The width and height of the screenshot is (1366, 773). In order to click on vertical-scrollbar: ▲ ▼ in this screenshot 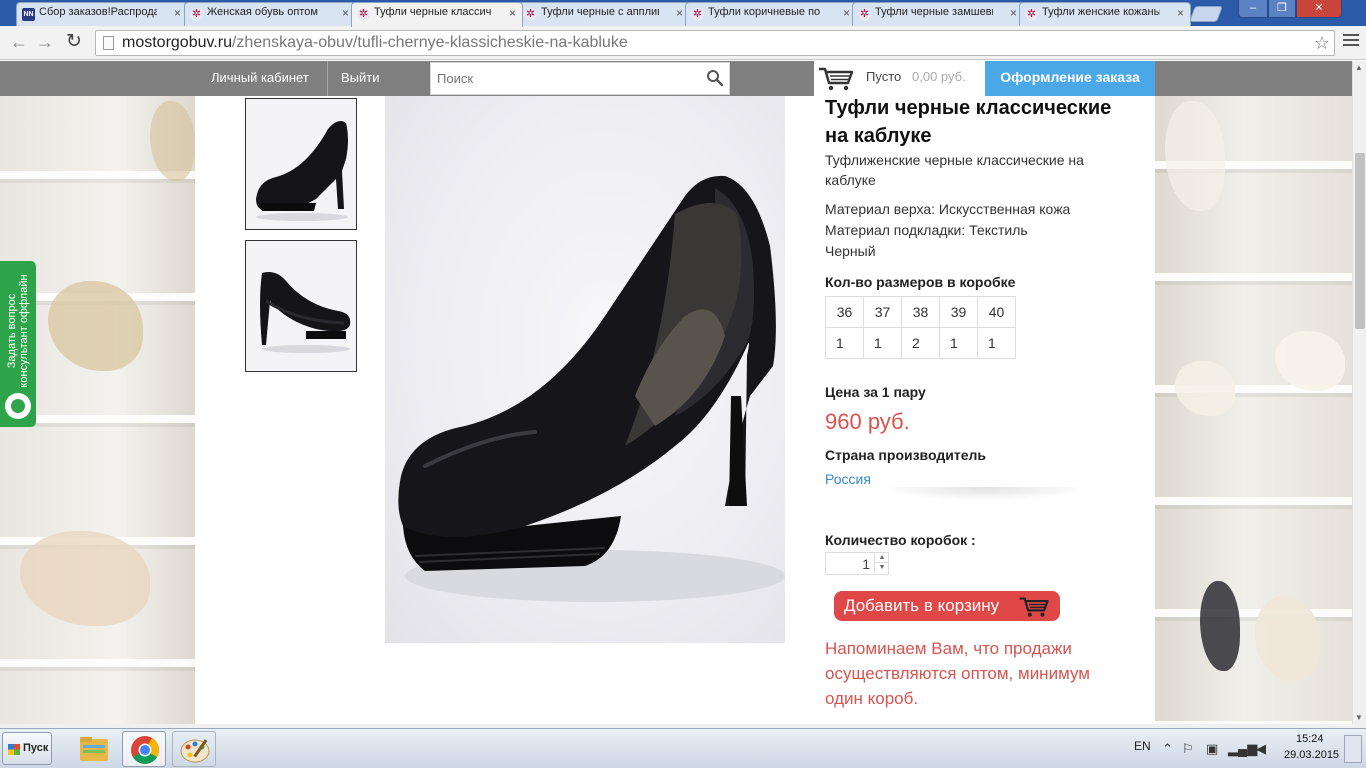, I will do `click(1359, 392)`.